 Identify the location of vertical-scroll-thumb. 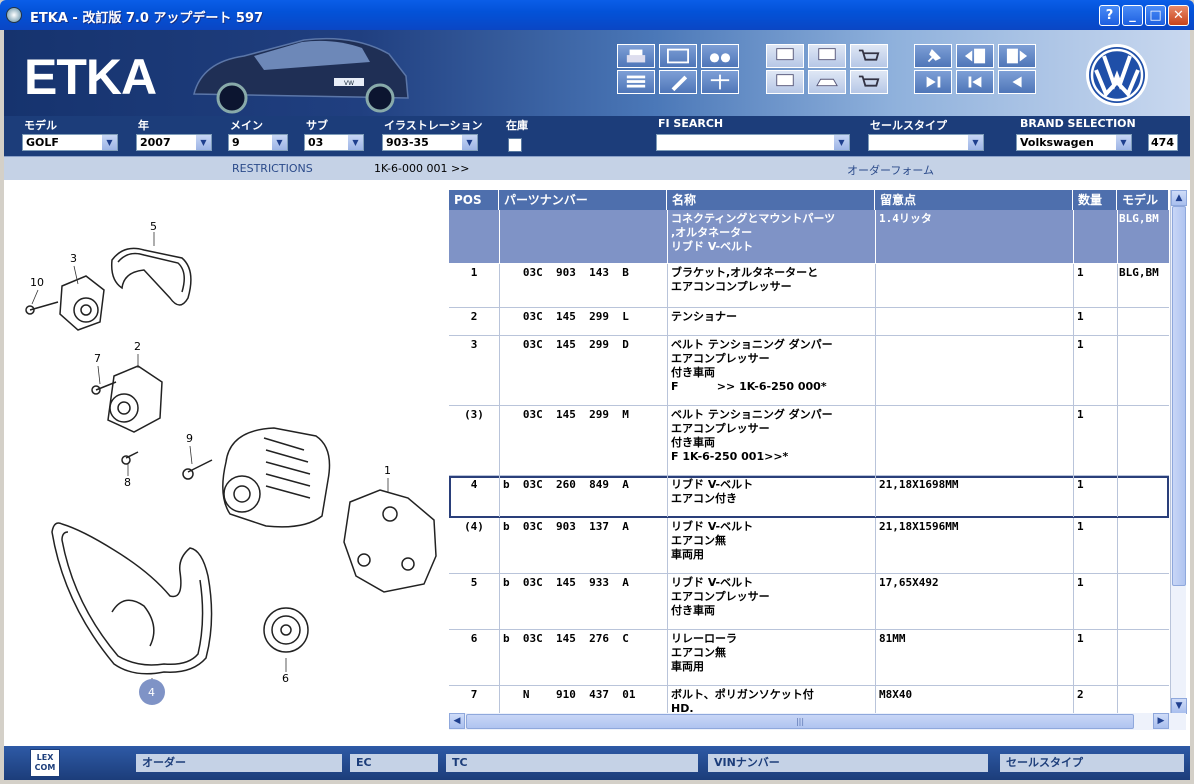
(1179, 396).